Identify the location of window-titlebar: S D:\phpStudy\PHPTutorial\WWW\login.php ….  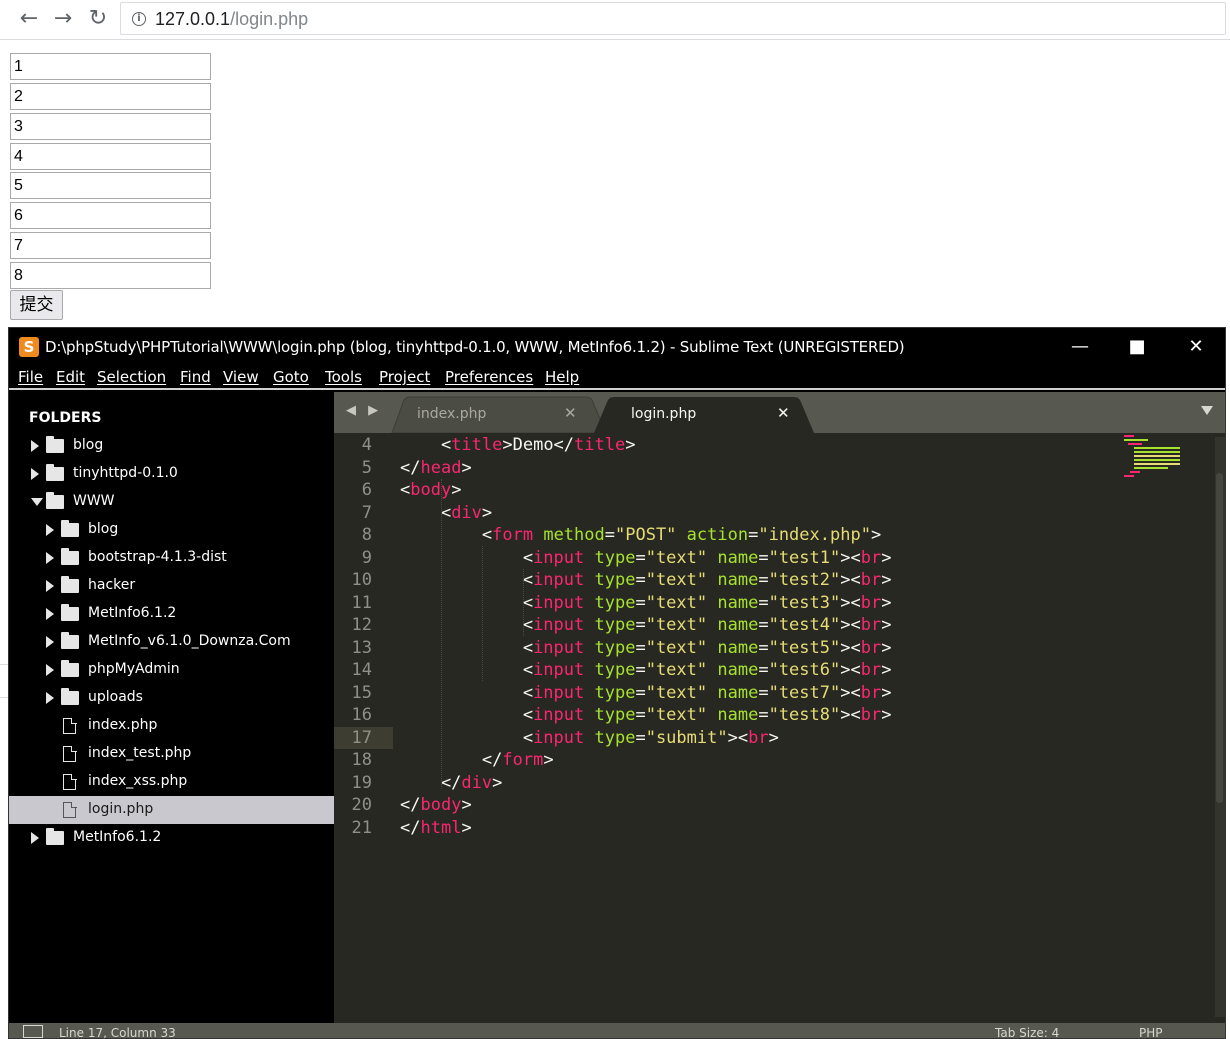
(617, 347).